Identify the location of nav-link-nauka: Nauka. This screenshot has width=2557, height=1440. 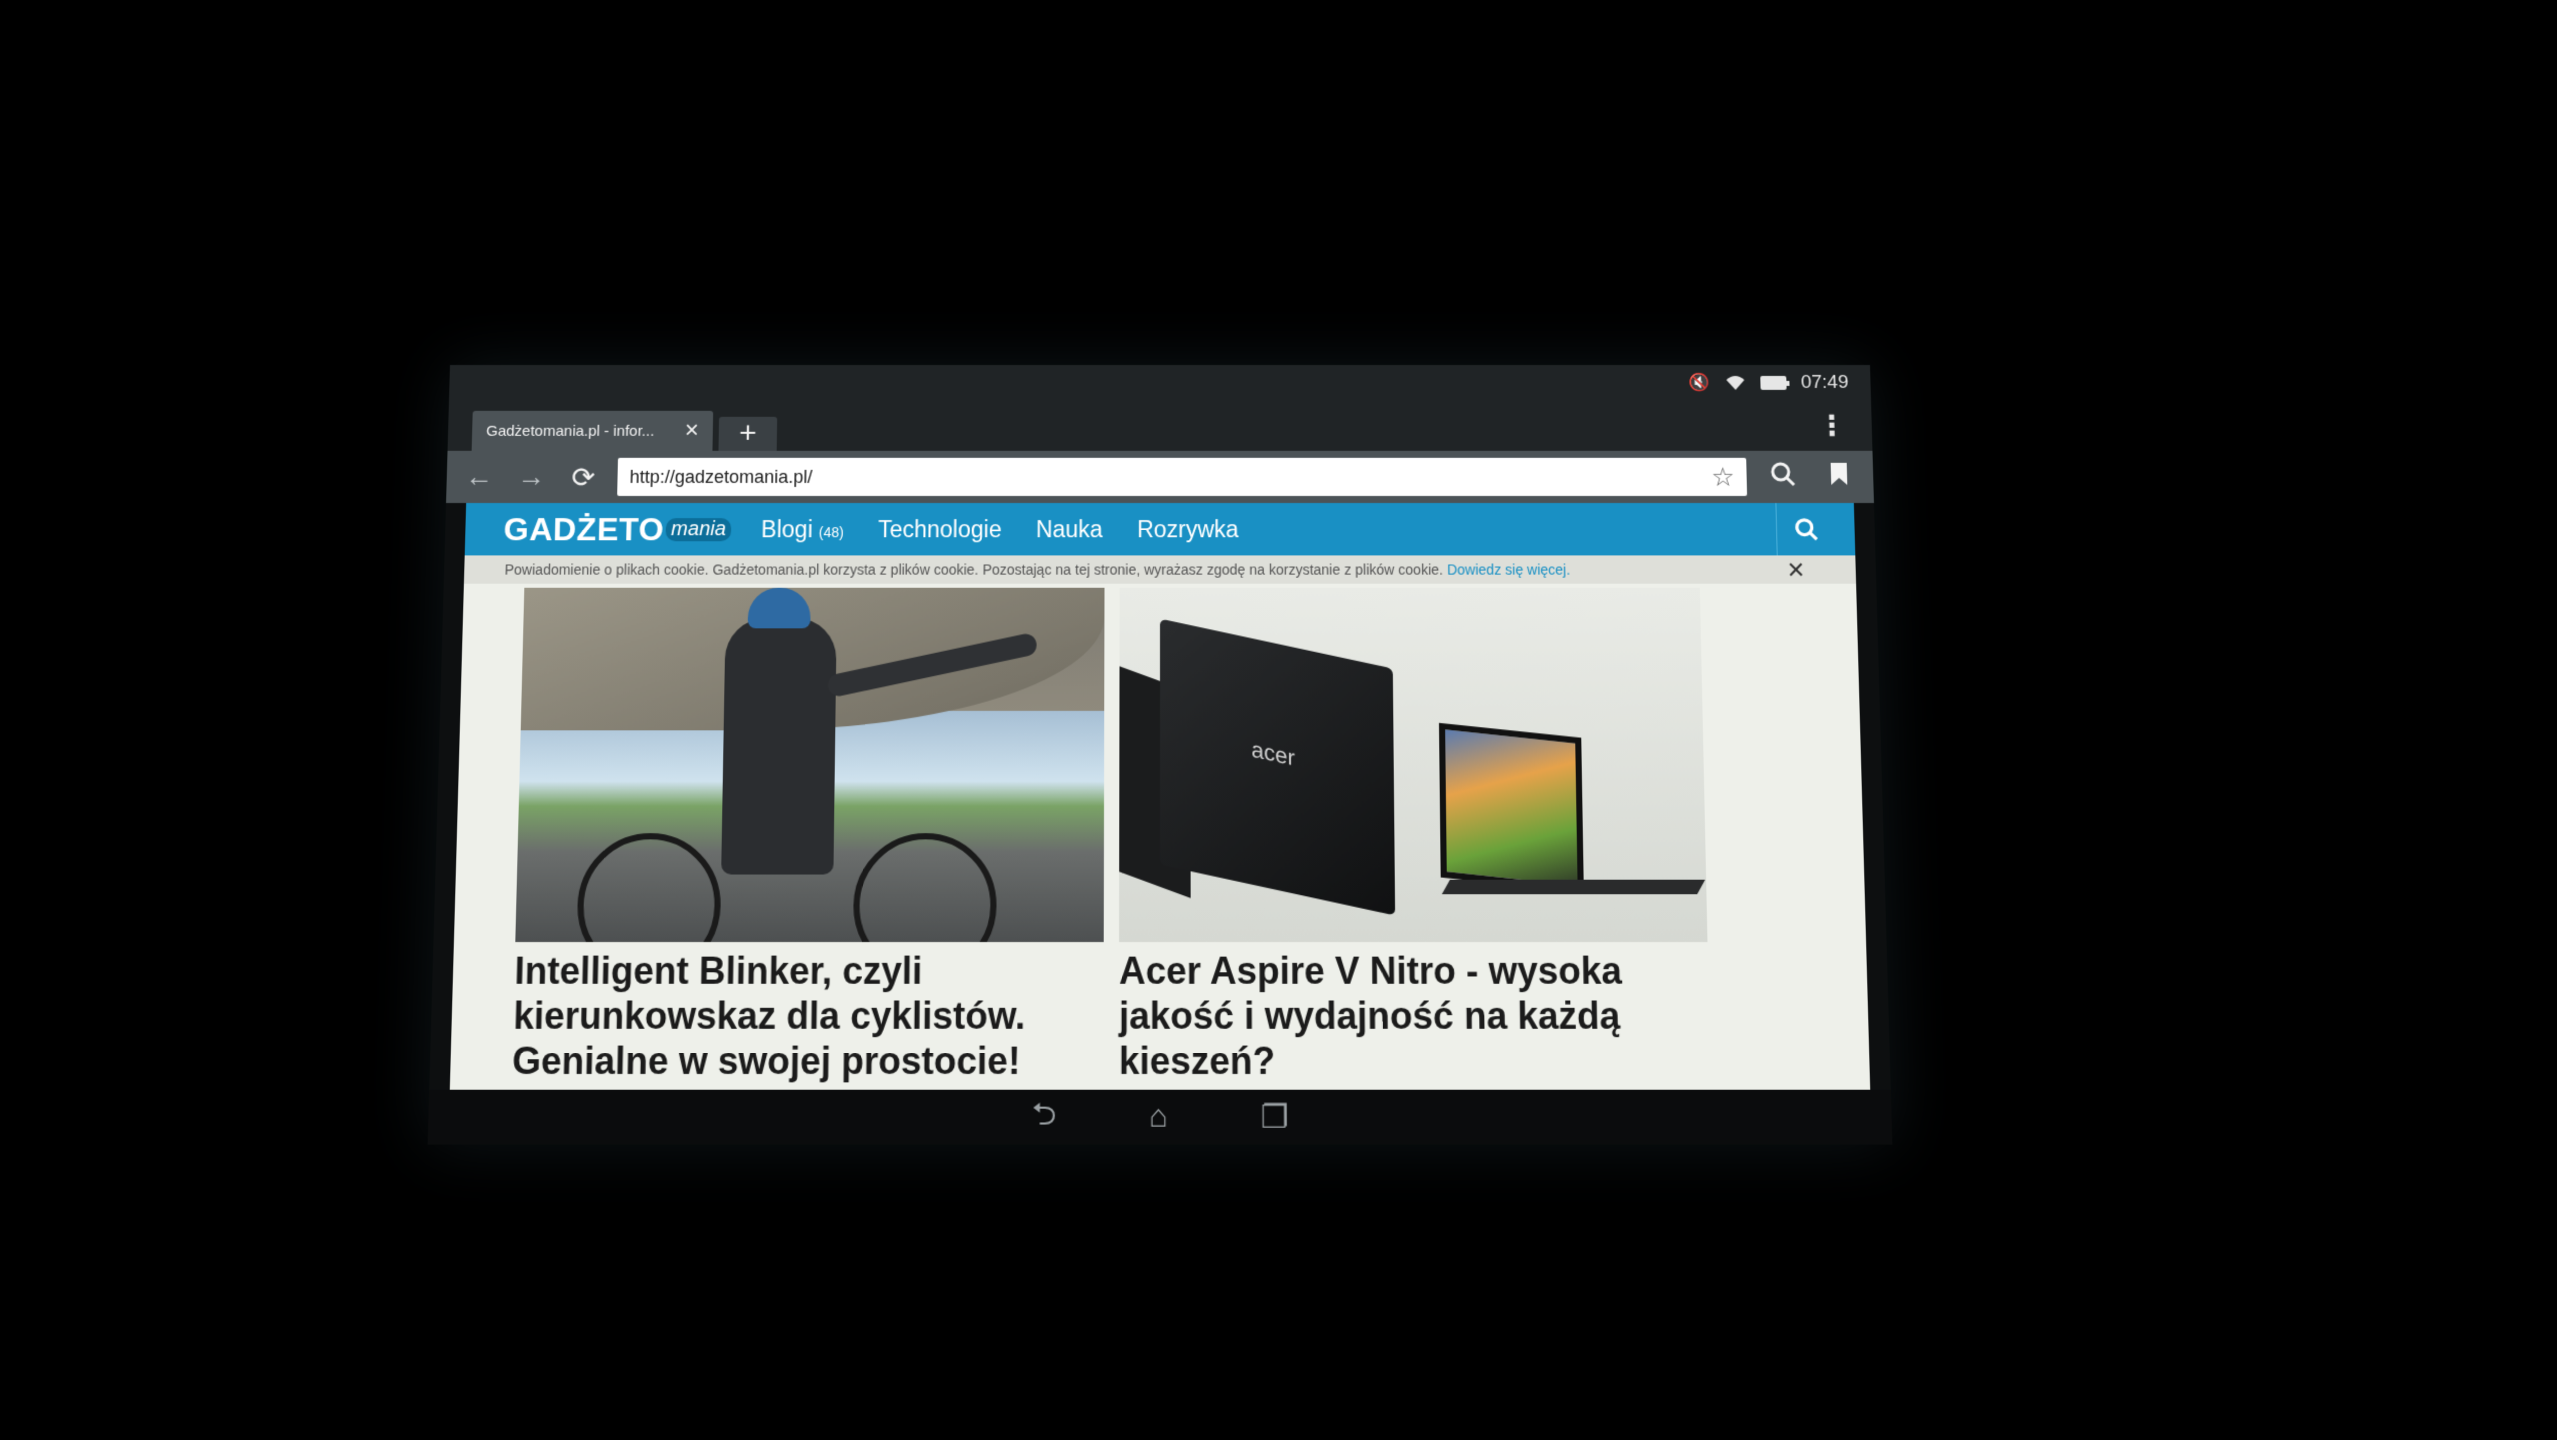
(1069, 529).